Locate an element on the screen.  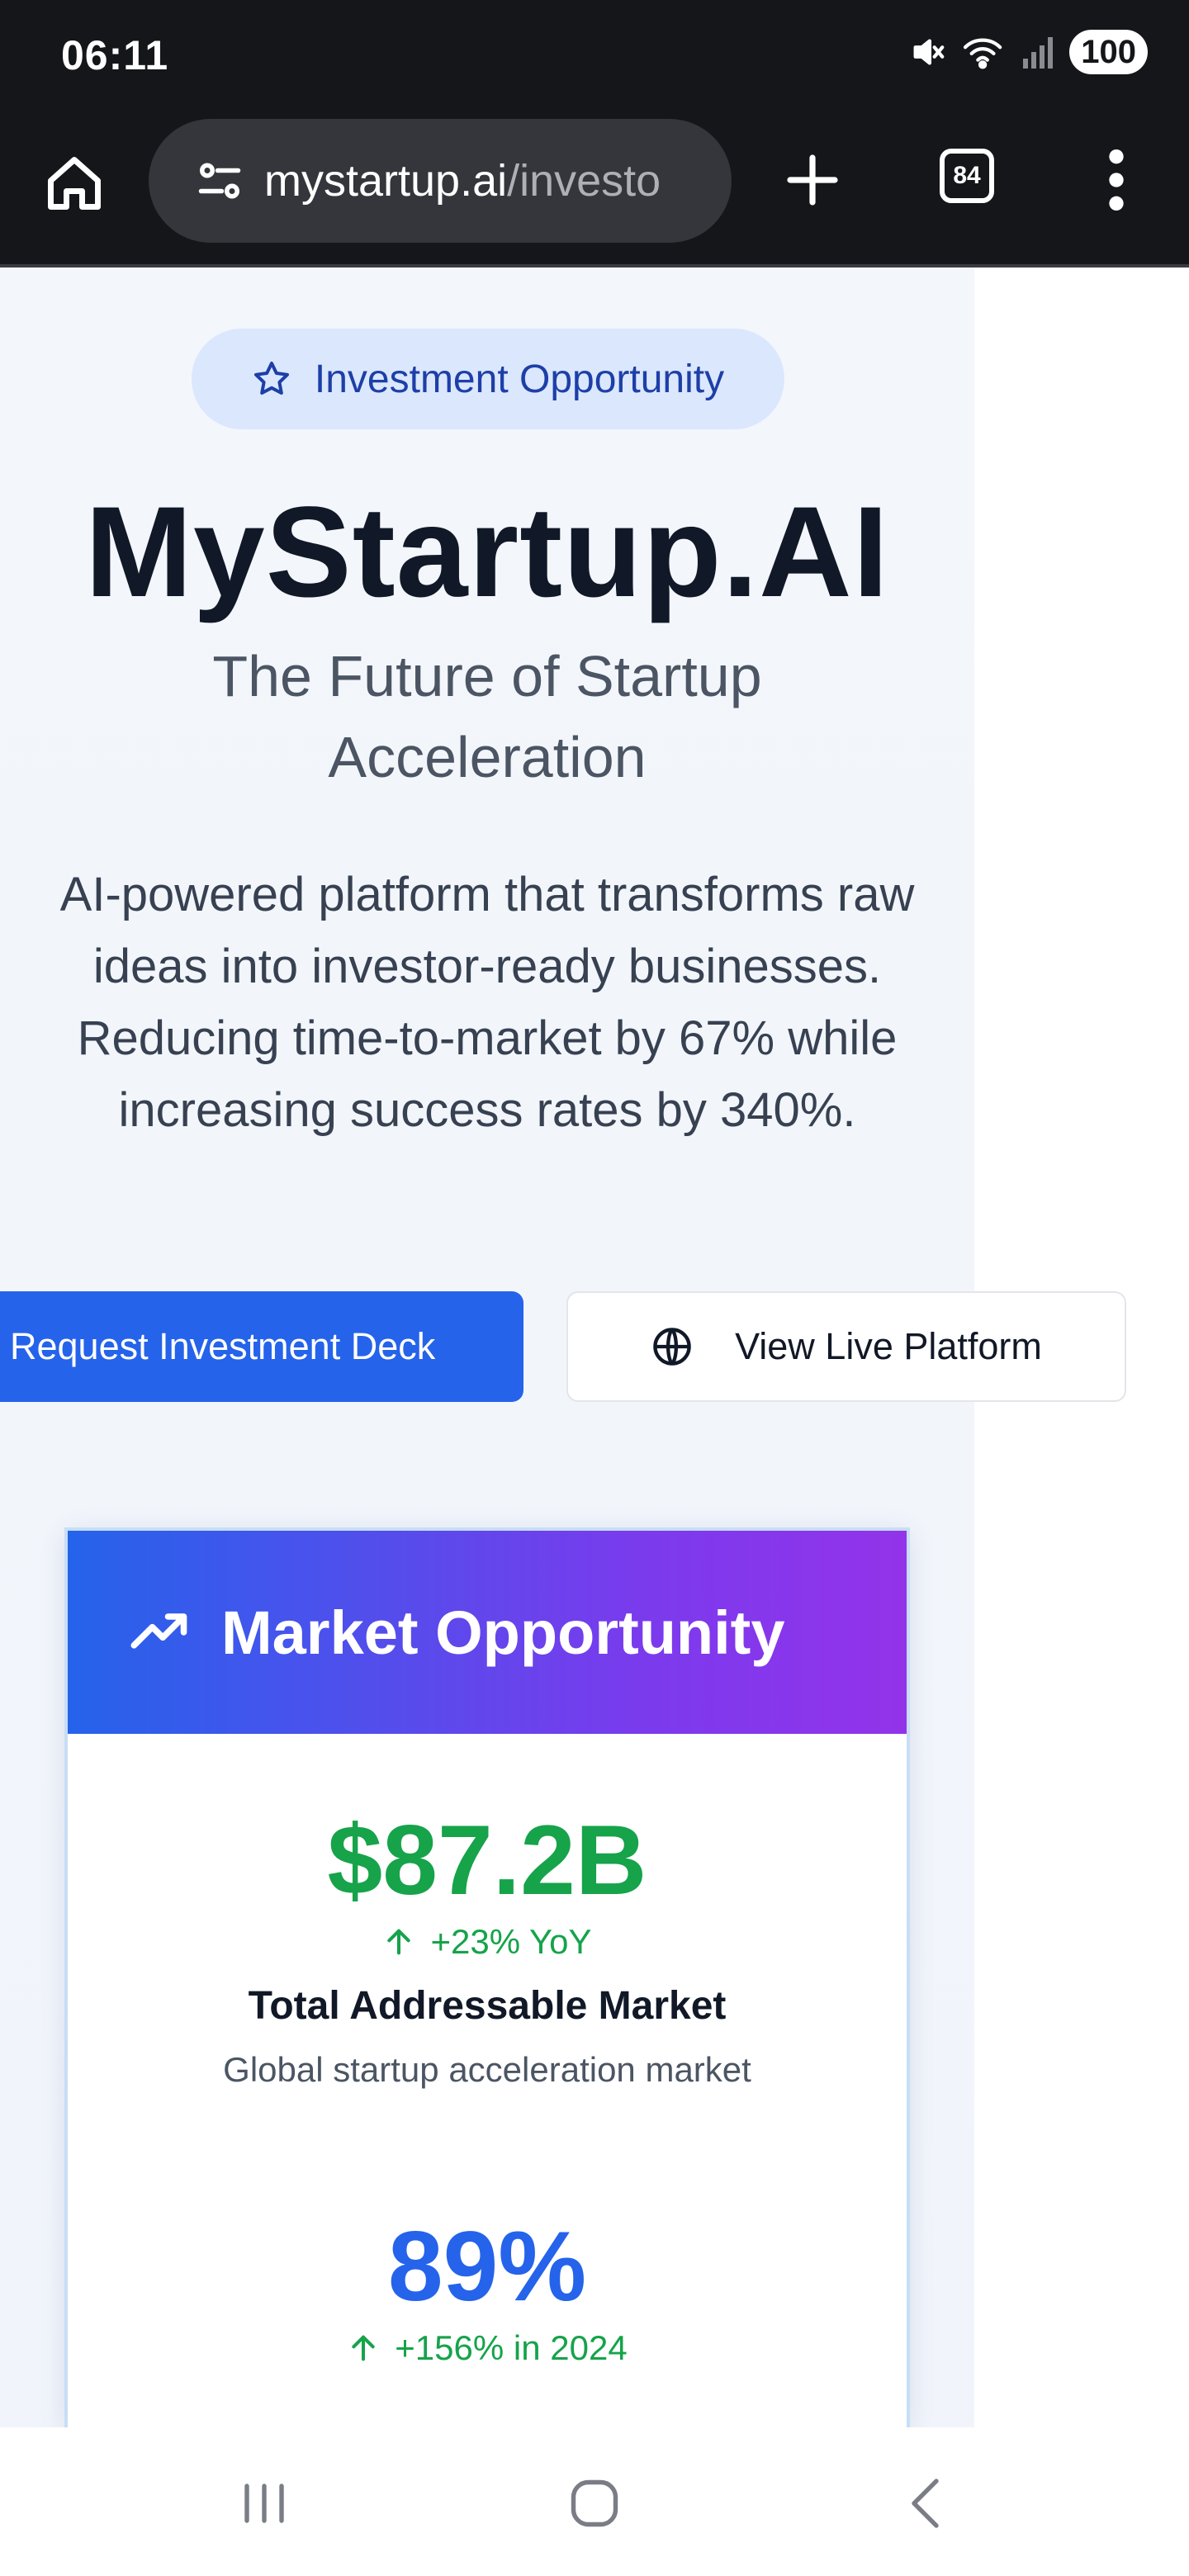
wifi-icon is located at coordinates (983, 53).